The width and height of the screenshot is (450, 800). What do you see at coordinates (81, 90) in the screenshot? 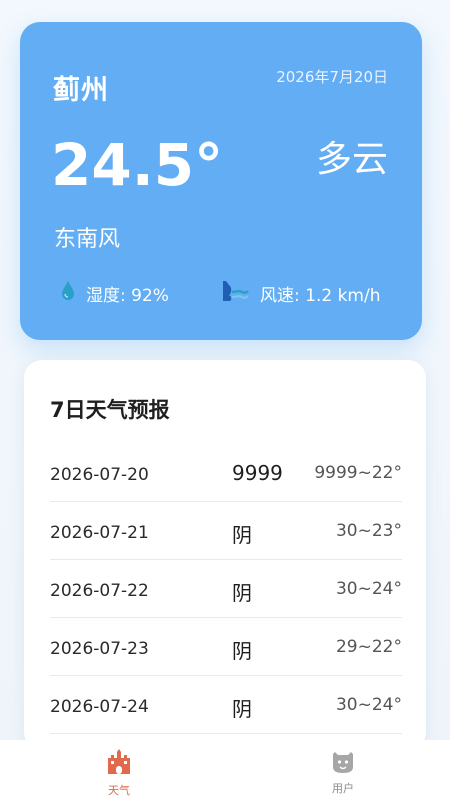
I see `city-name: 蓟州` at bounding box center [81, 90].